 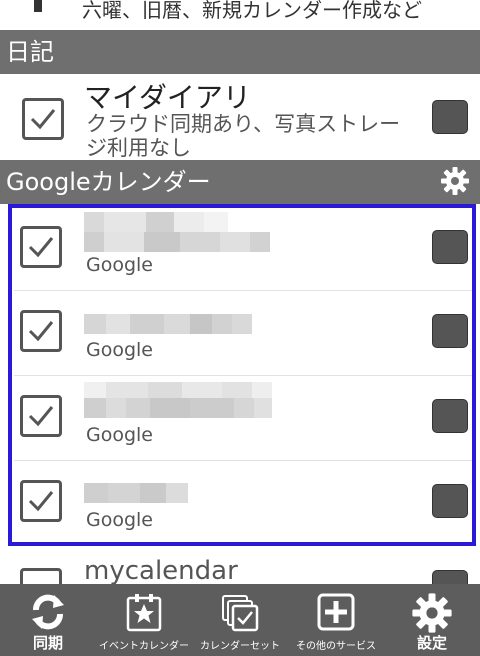 What do you see at coordinates (161, 570) in the screenshot?
I see `list-item-title: mycalendar` at bounding box center [161, 570].